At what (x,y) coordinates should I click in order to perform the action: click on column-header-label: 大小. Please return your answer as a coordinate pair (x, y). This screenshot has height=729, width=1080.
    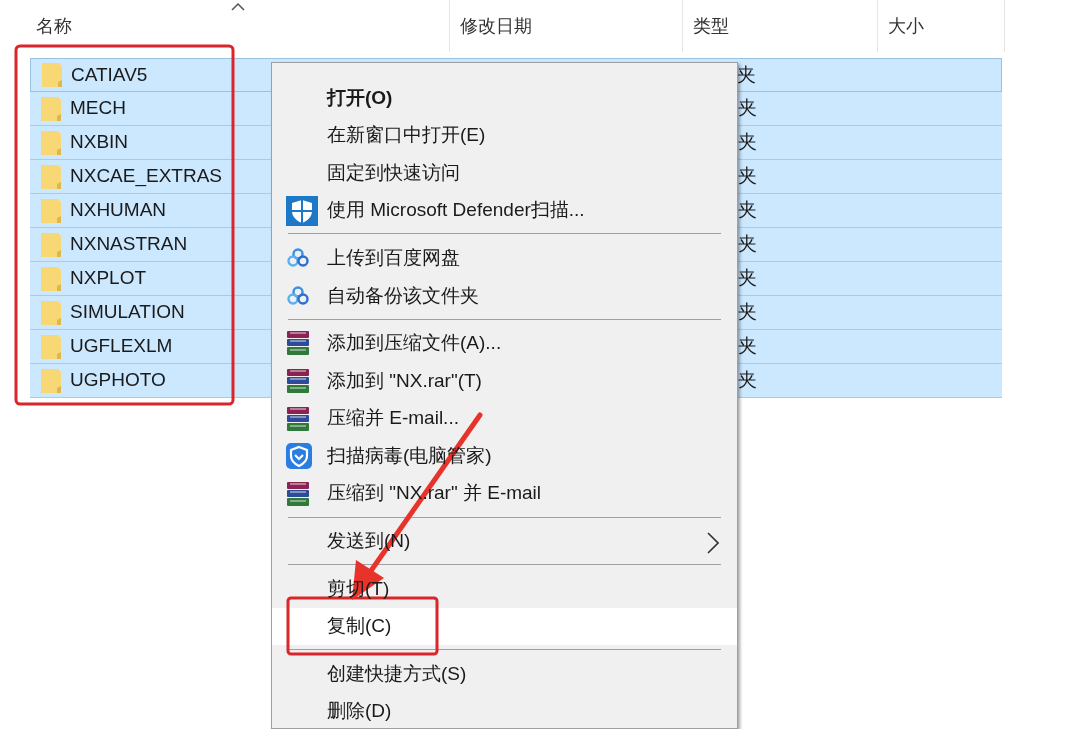
    Looking at the image, I should click on (906, 26).